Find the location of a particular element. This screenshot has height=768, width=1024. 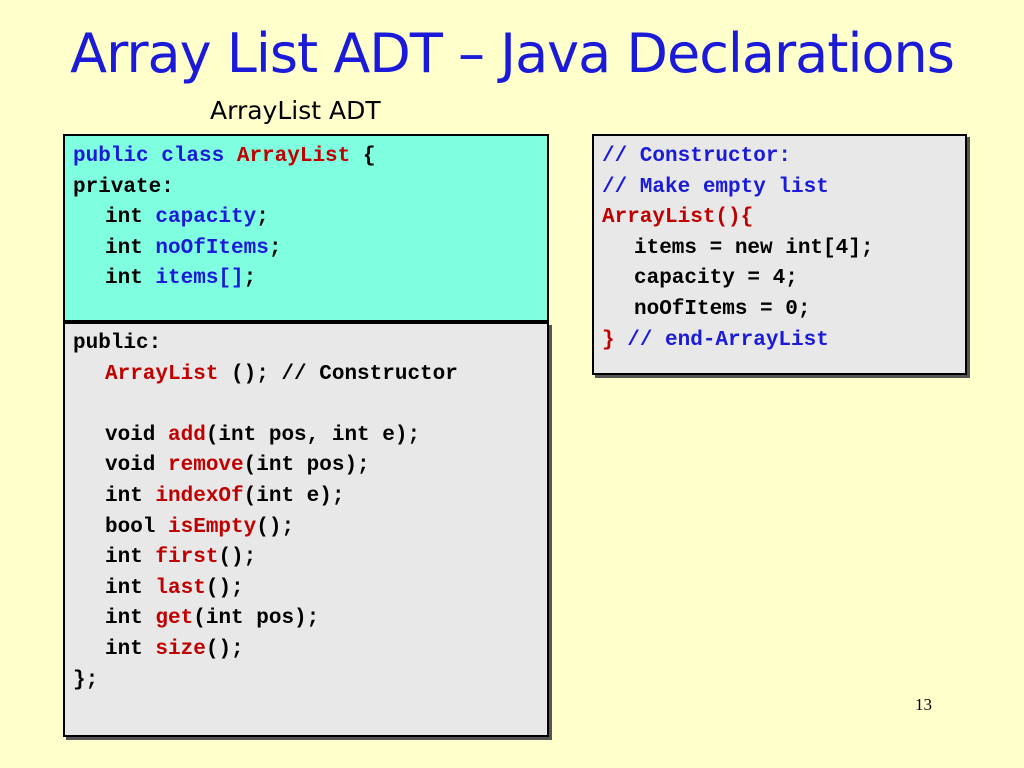

code-keyword: public class is located at coordinates (149, 156).